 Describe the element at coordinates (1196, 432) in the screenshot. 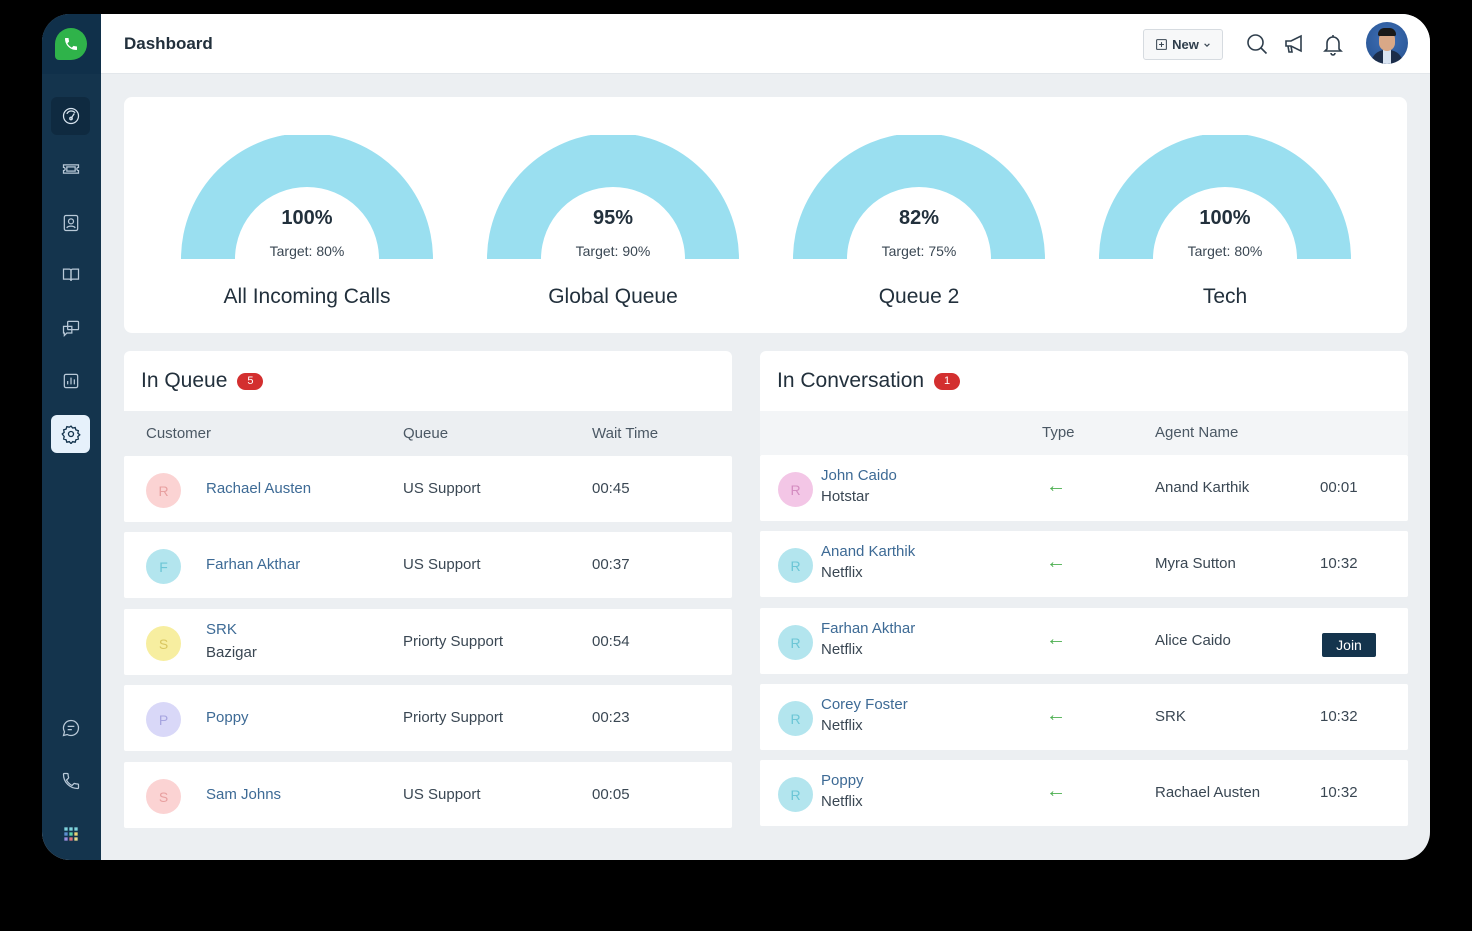

I see `column-header: Agent Name` at that location.